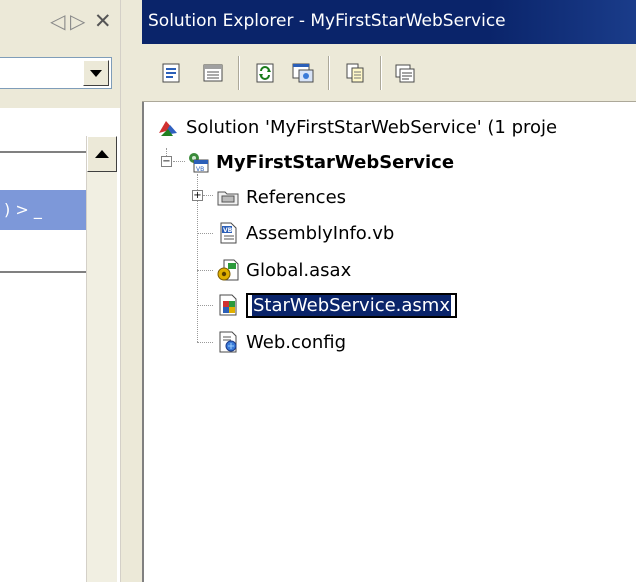 Image resolution: width=636 pixels, height=582 pixels. I want to click on scroll-up-button, so click(102, 154).